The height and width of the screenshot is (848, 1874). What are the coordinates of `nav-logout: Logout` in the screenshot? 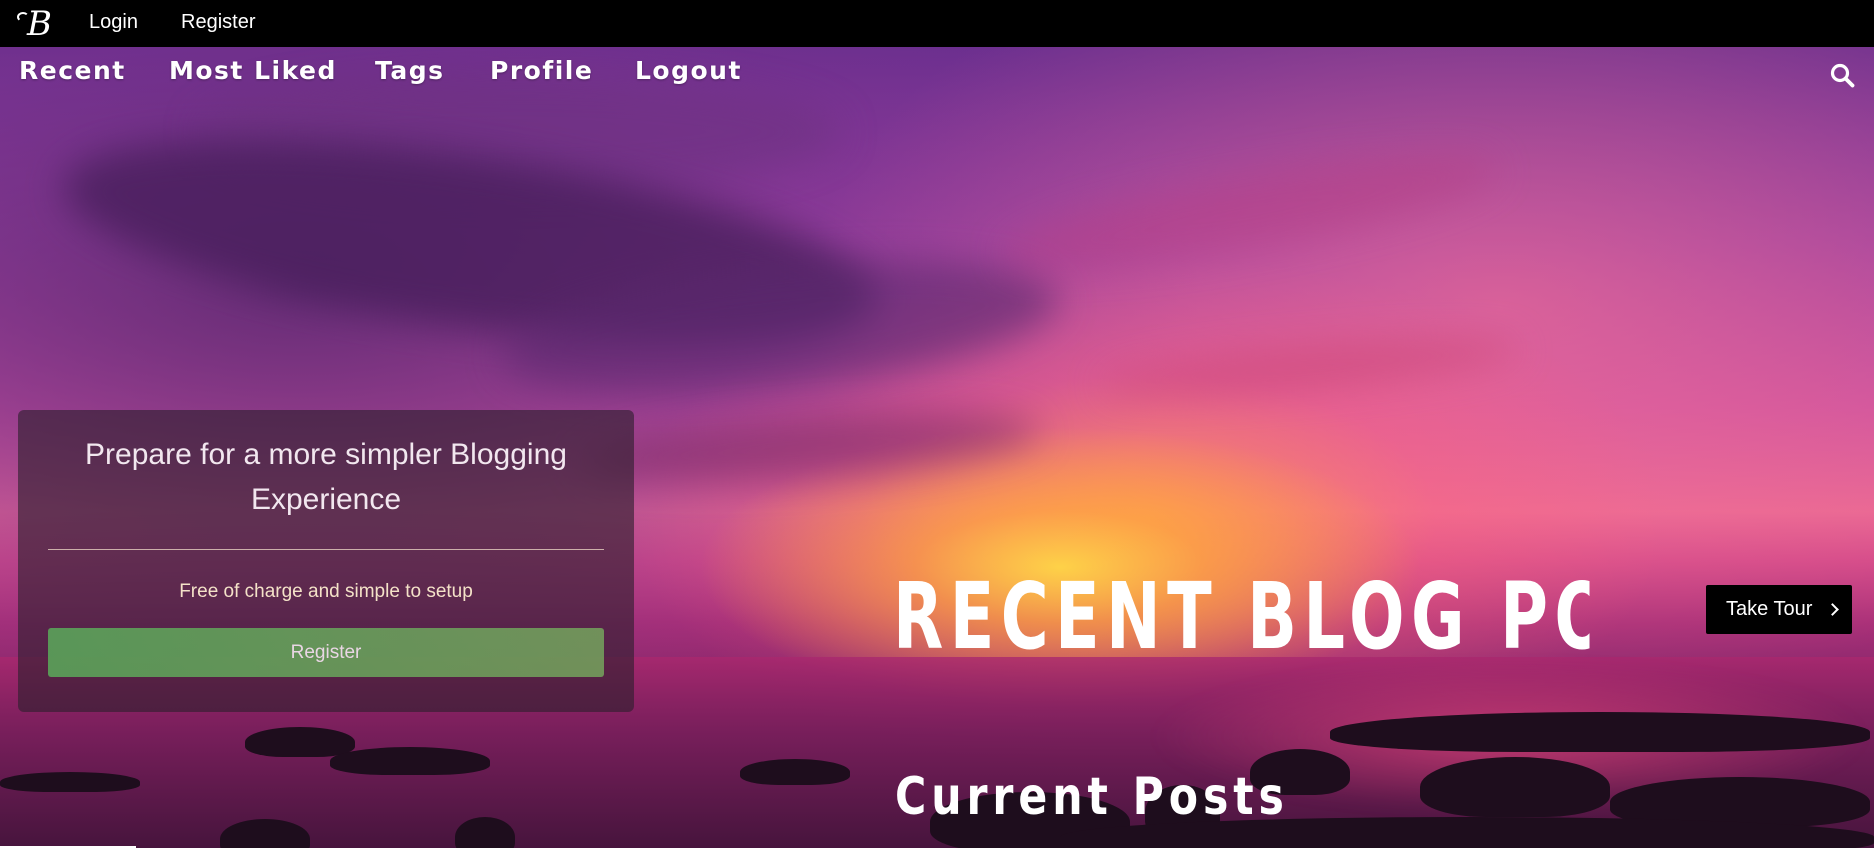 It's located at (688, 71).